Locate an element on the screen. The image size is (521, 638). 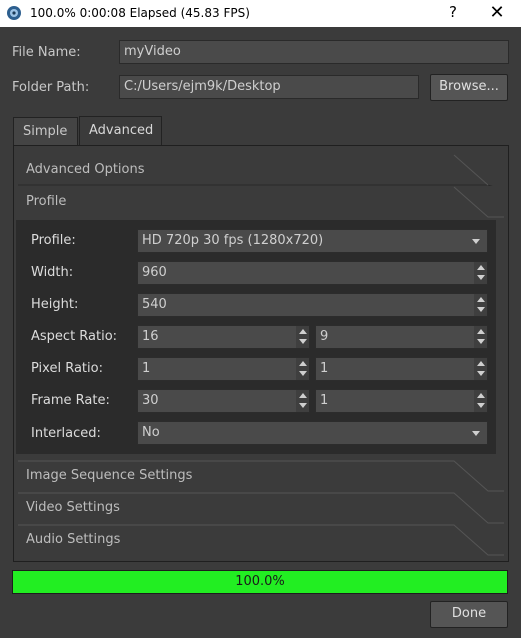
aspect-ratio-num-value: 16 is located at coordinates (150, 336).